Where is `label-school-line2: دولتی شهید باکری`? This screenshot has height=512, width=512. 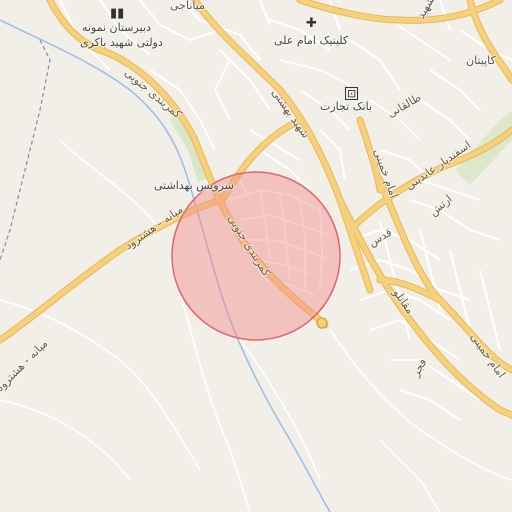
label-school-line2: دولتی شهید باکری is located at coordinates (121, 42).